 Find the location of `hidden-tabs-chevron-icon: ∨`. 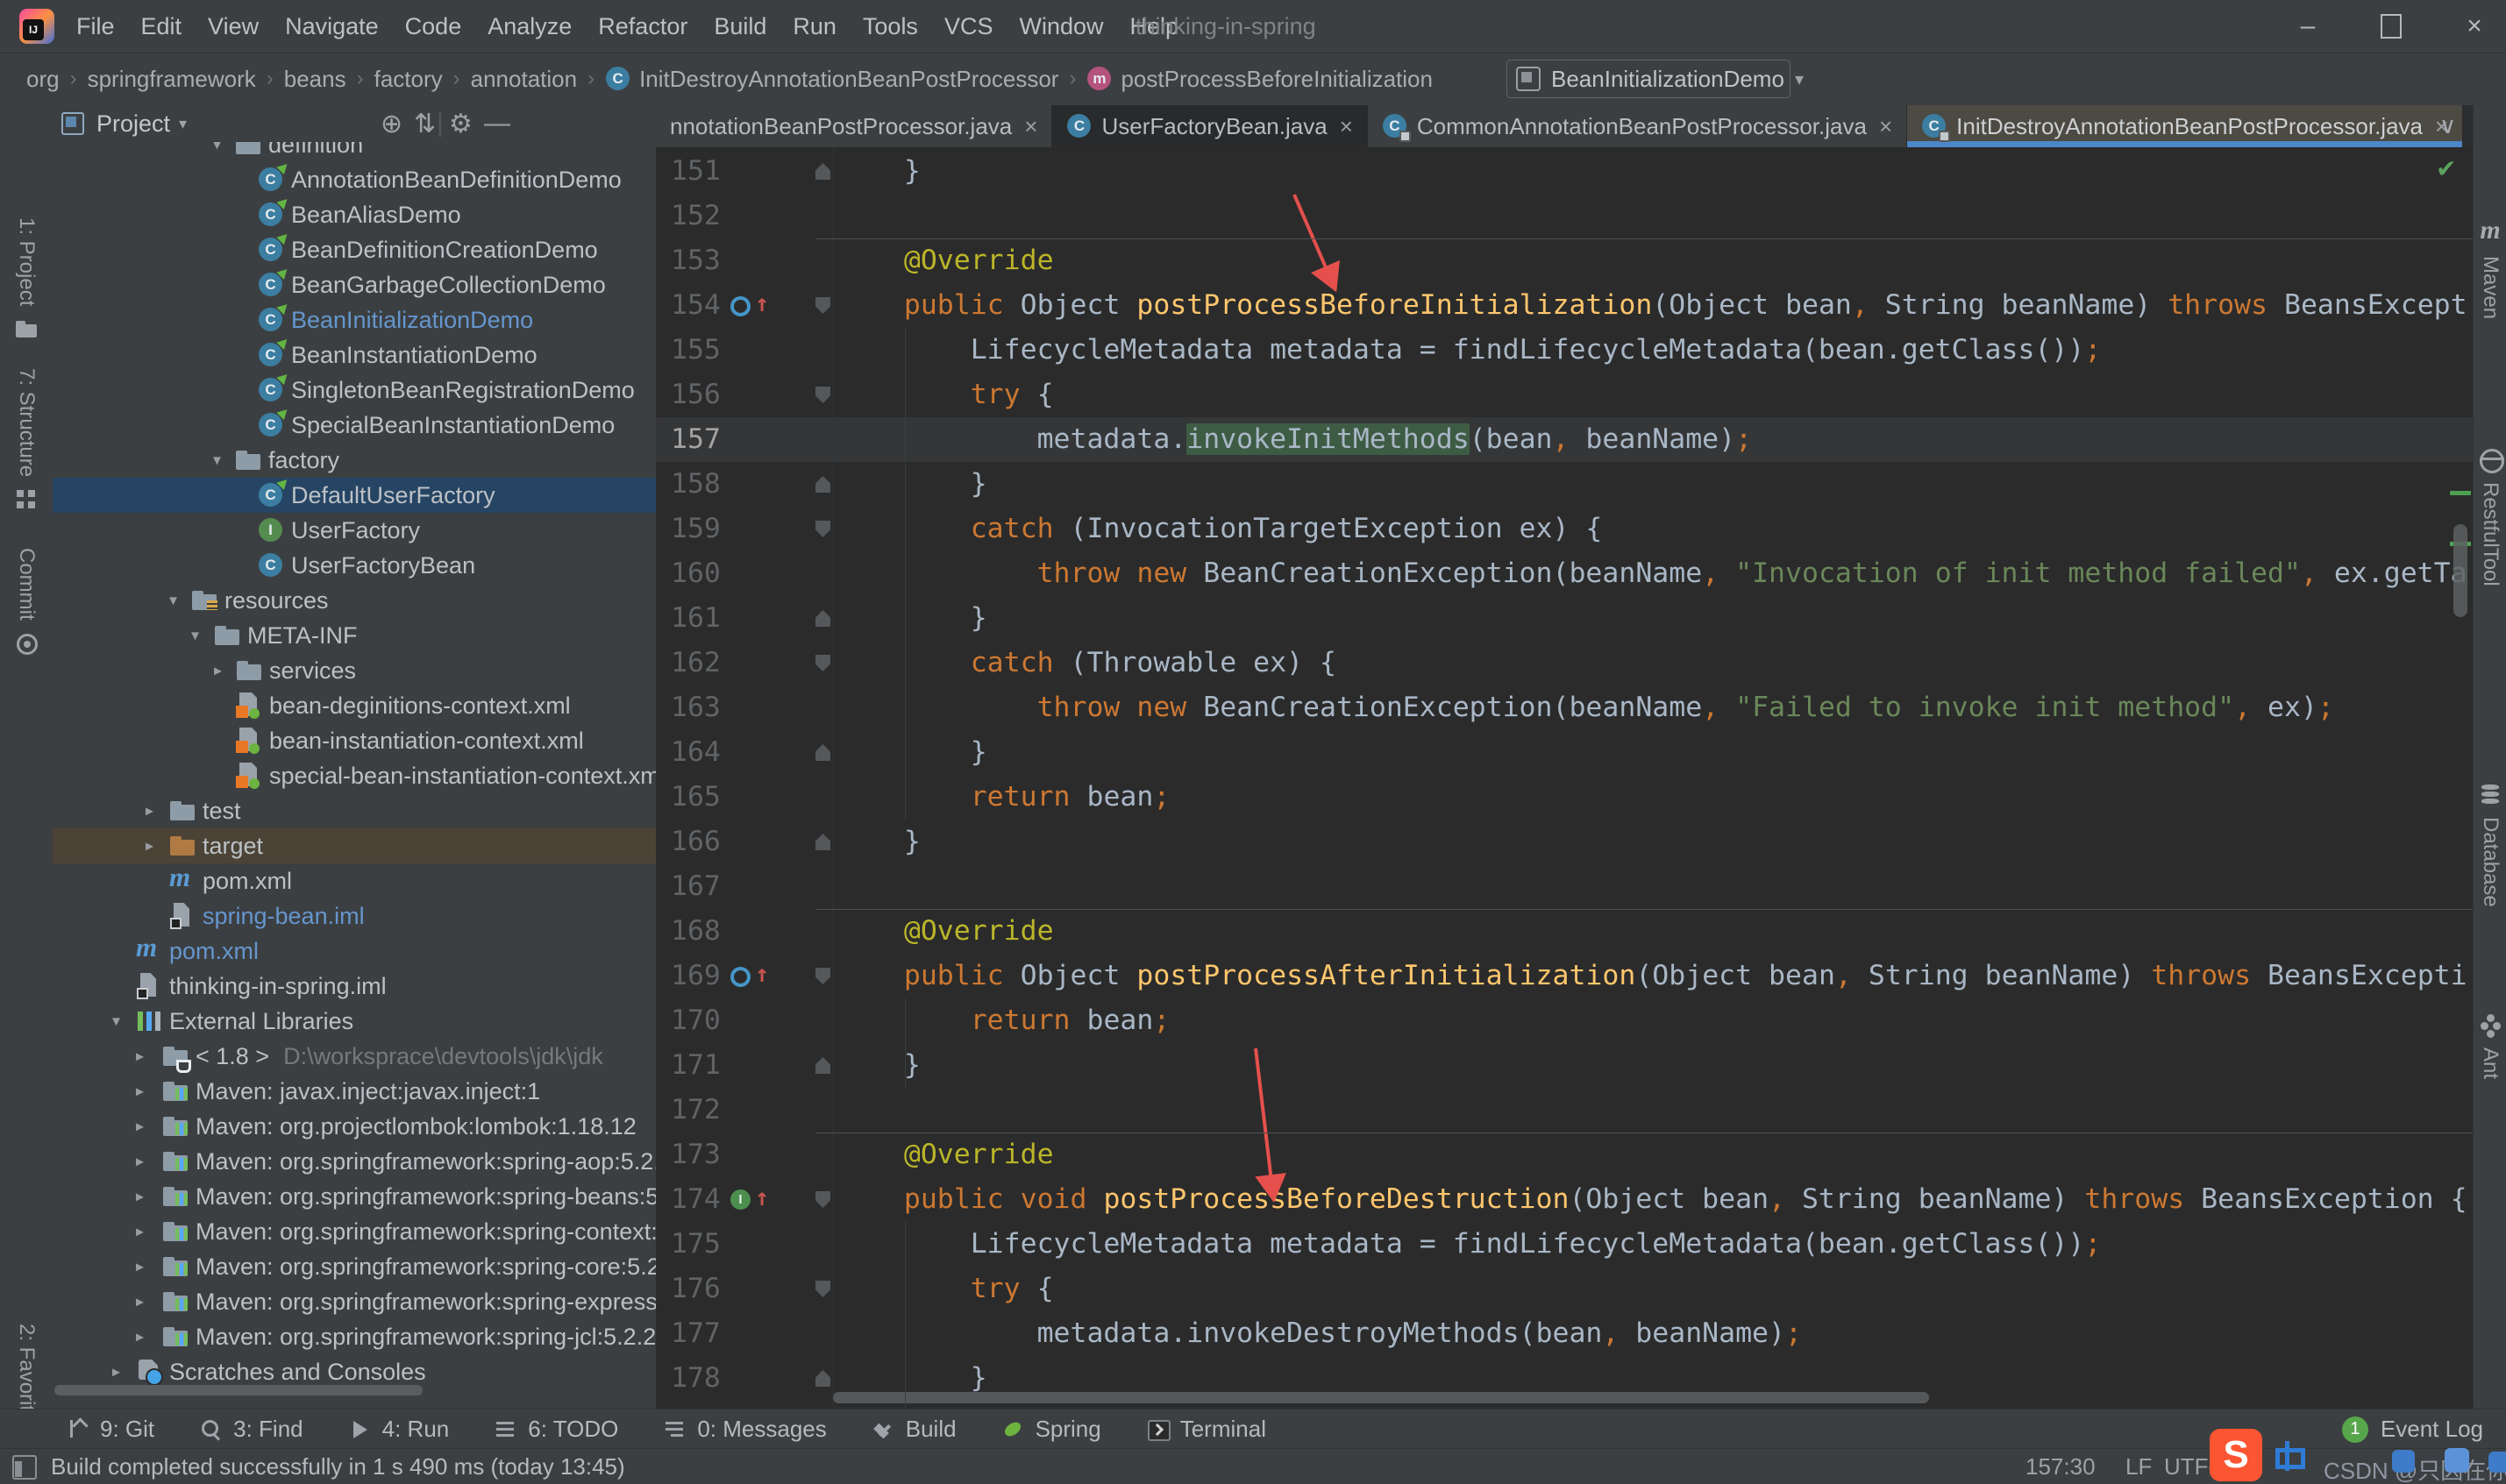

hidden-tabs-chevron-icon: ∨ is located at coordinates (2468, 125).